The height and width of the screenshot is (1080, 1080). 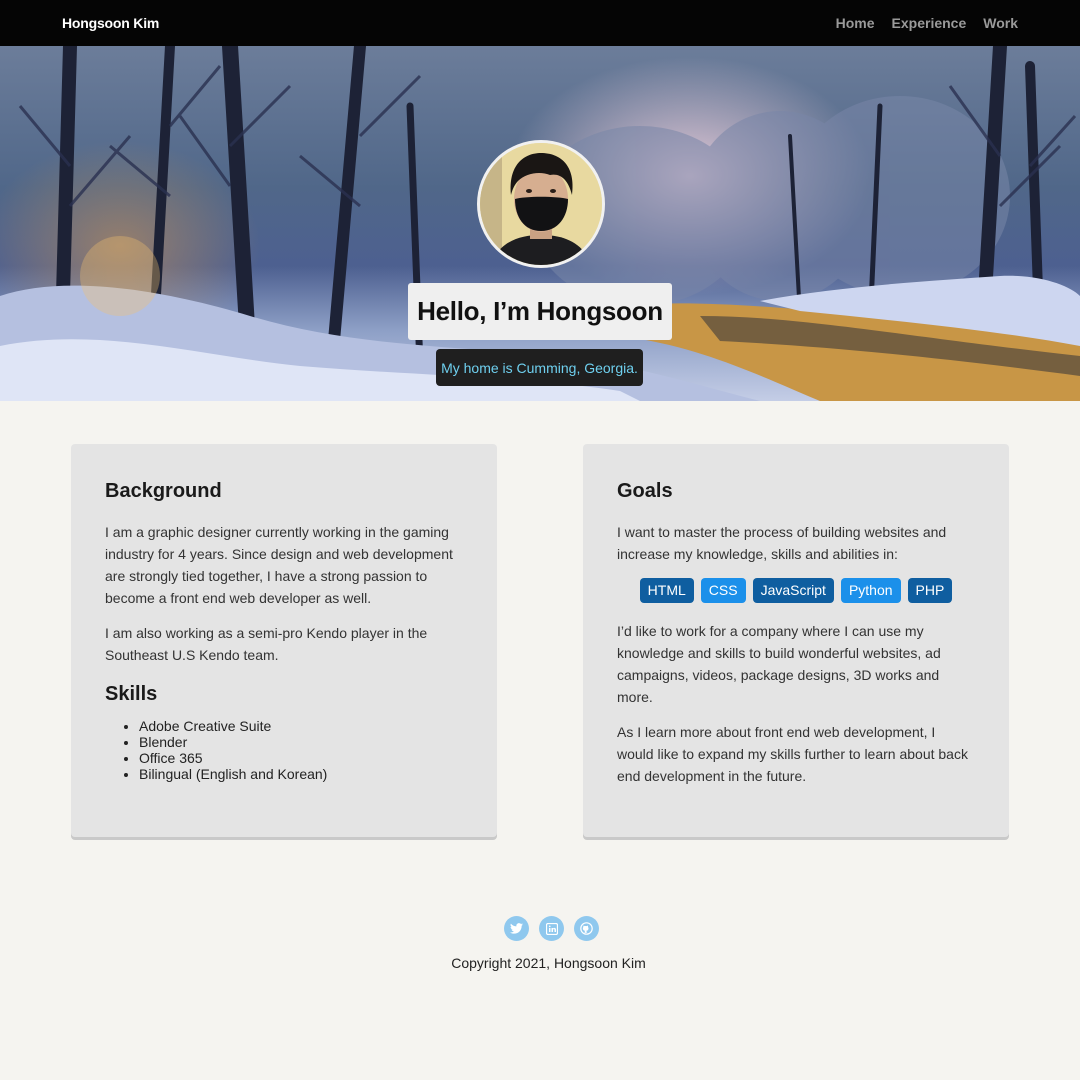 I want to click on badge-javascript: JavaScript, so click(x=793, y=590).